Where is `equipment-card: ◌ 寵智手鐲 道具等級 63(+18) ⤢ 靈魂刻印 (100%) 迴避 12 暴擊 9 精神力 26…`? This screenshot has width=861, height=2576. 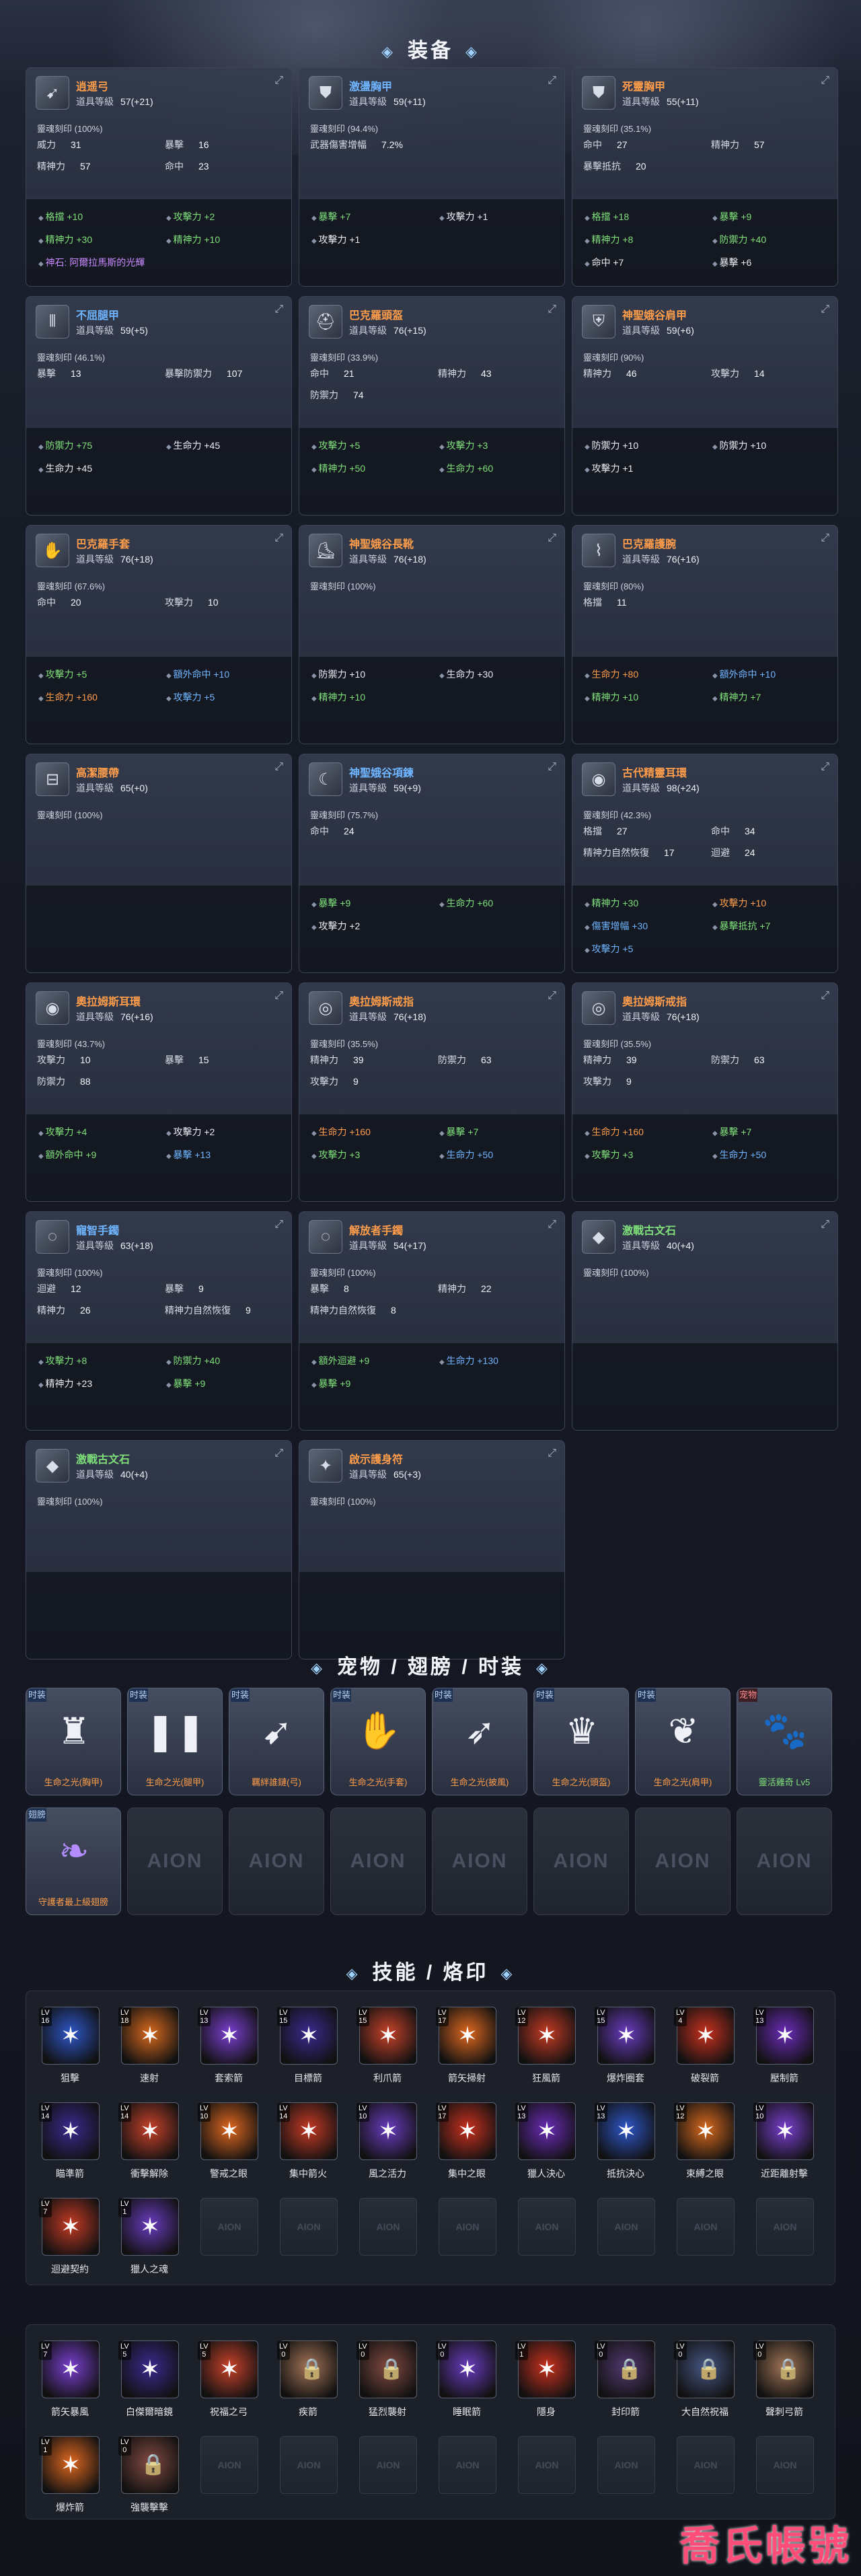 equipment-card: ◌ 寵智手鐲 道具等級 63(+18) ⤢ 靈魂刻印 (100%) 迴避 12 暴擊 9 精神力 26… is located at coordinates (159, 1321).